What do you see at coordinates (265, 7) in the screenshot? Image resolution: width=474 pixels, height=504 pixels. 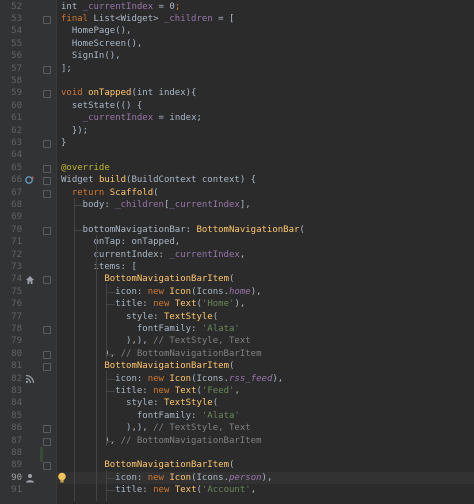 I see `code-line: int _currentIndex = 0;` at bounding box center [265, 7].